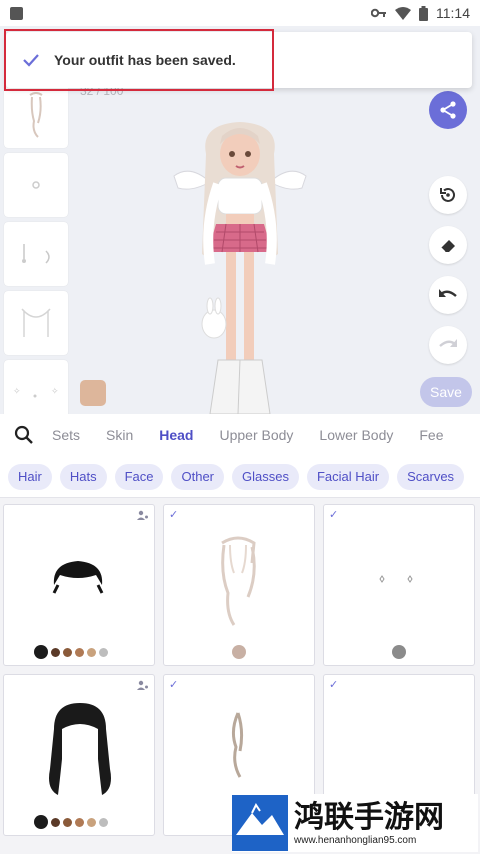 The width and height of the screenshot is (480, 854). I want to click on redo-button, so click(448, 345).